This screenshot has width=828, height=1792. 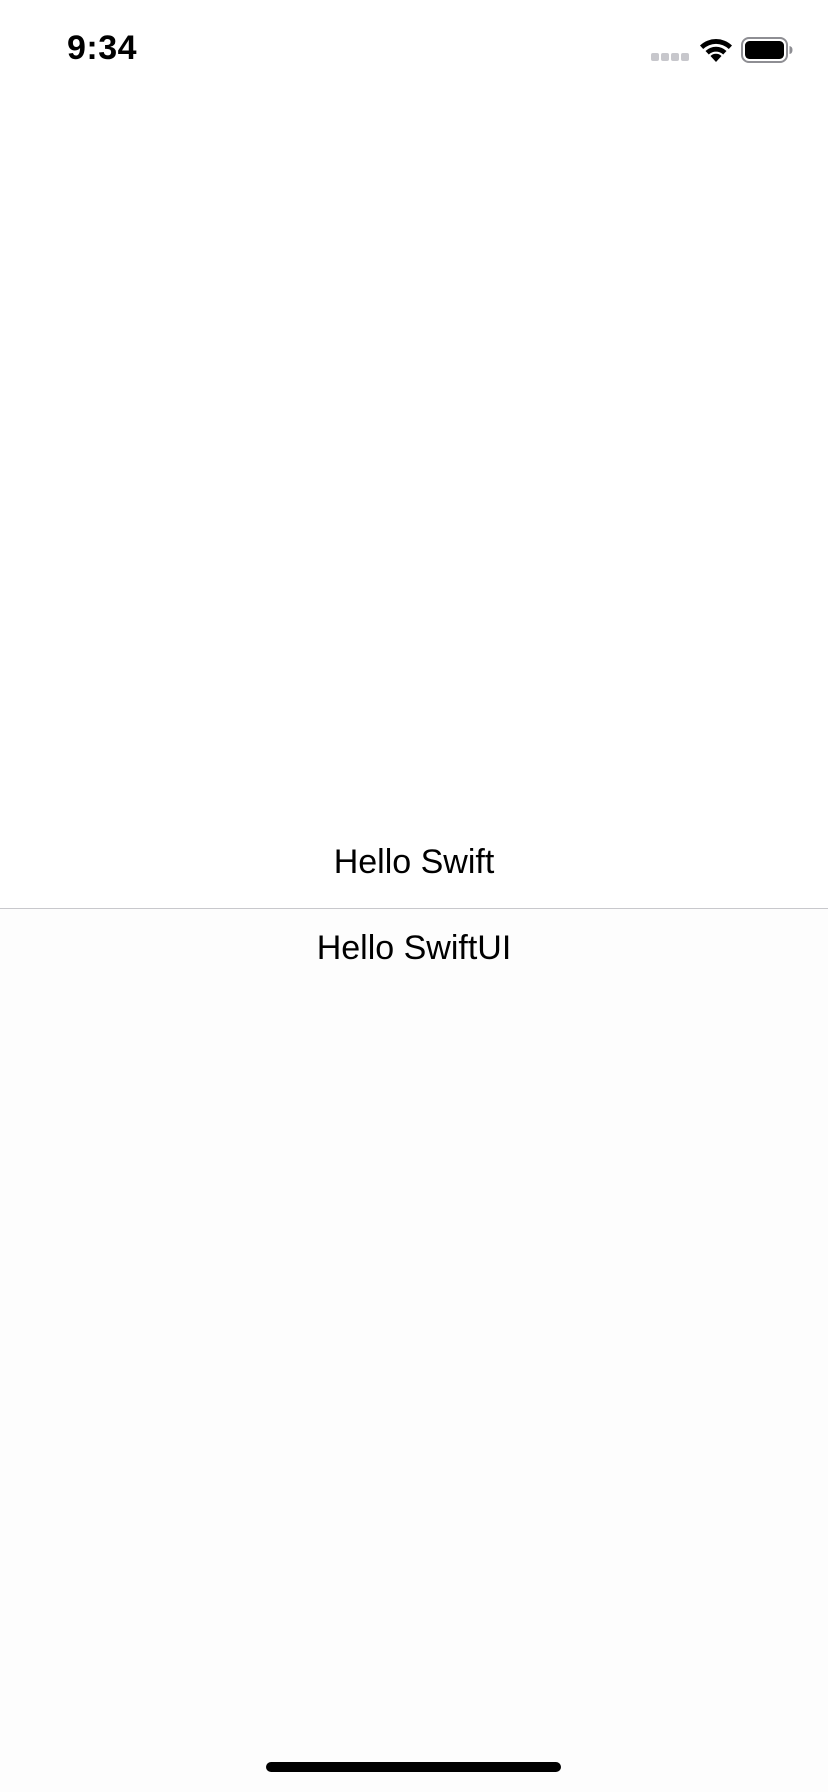 I want to click on divider, so click(x=414, y=908).